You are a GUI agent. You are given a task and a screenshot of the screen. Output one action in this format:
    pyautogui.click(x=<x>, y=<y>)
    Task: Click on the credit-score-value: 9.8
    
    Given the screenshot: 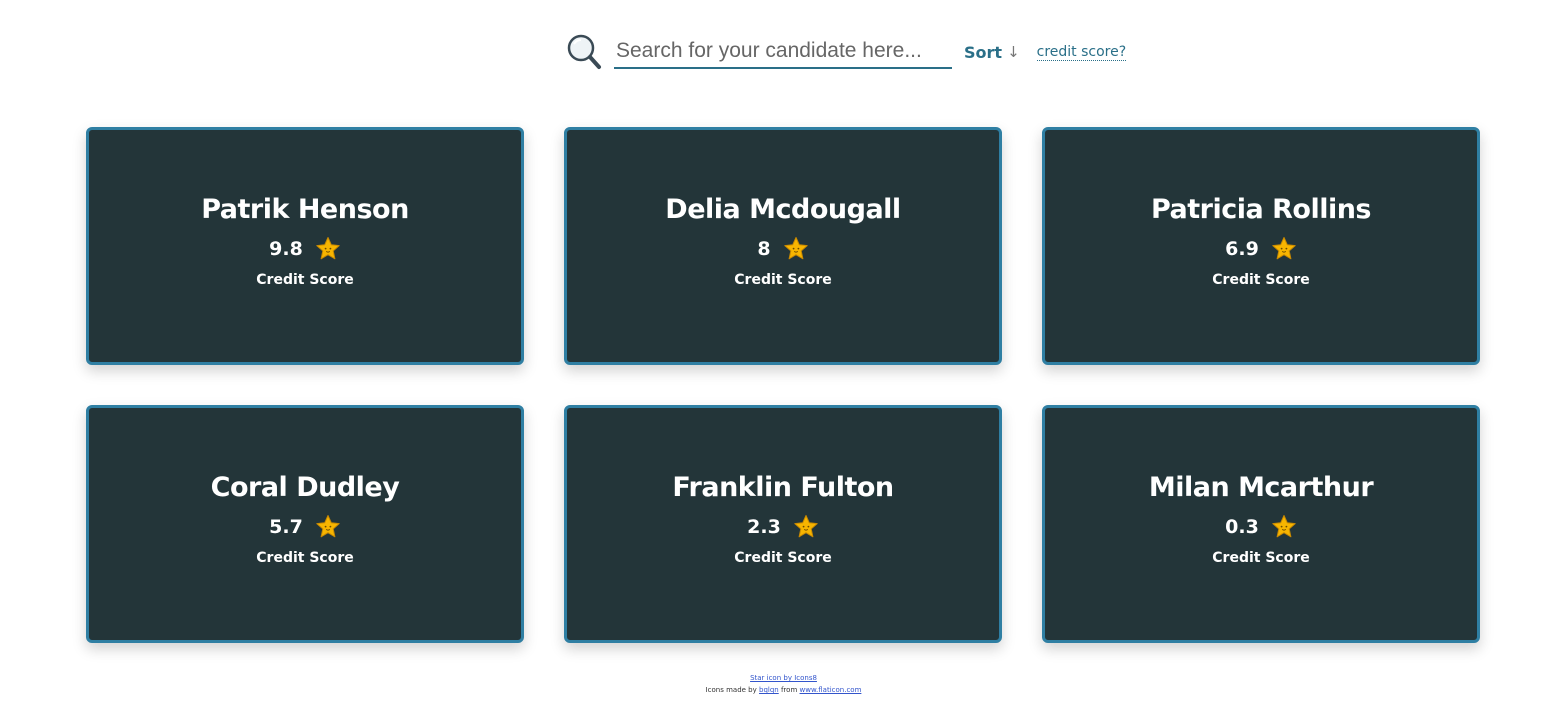 What is the action you would take?
    pyautogui.click(x=286, y=249)
    